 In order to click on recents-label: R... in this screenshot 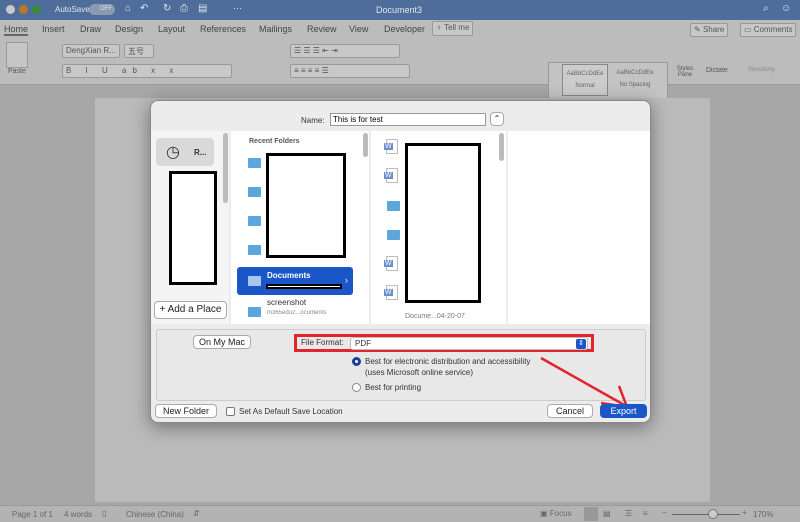, I will do `click(200, 152)`.